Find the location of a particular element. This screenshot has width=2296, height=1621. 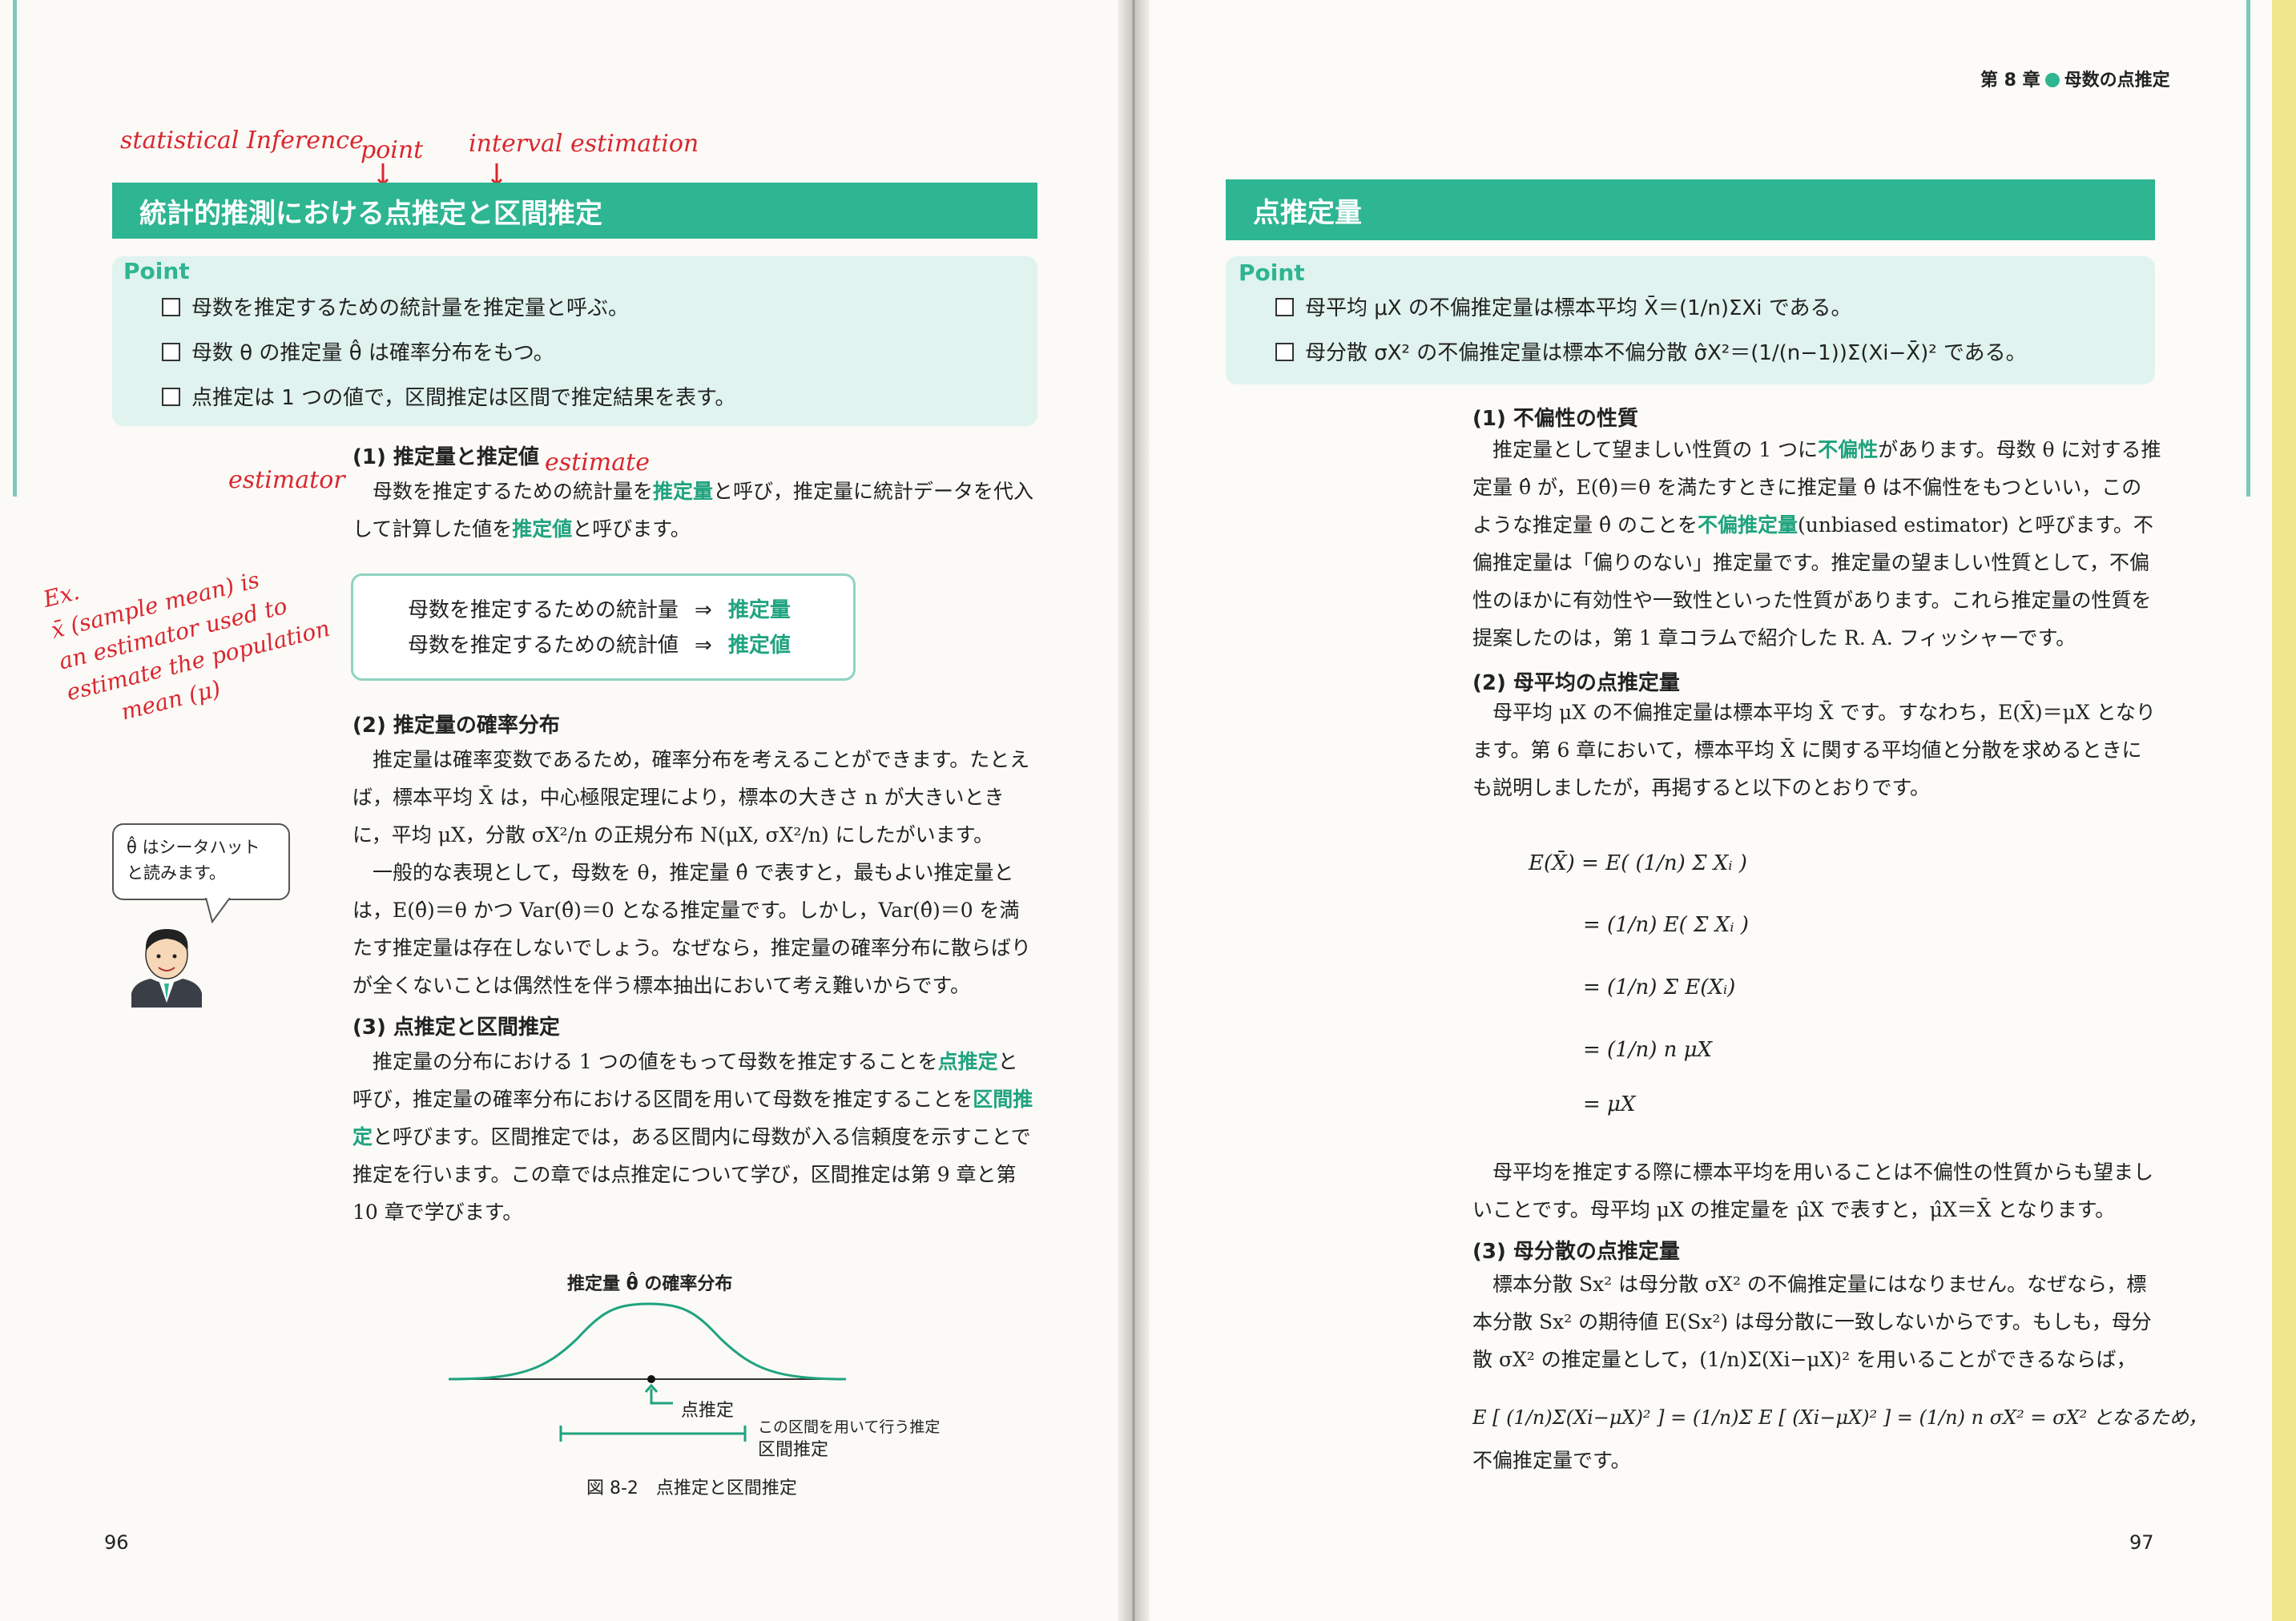

speech-bubble: θ̂ はシータハットと読みます。 is located at coordinates (201, 861).